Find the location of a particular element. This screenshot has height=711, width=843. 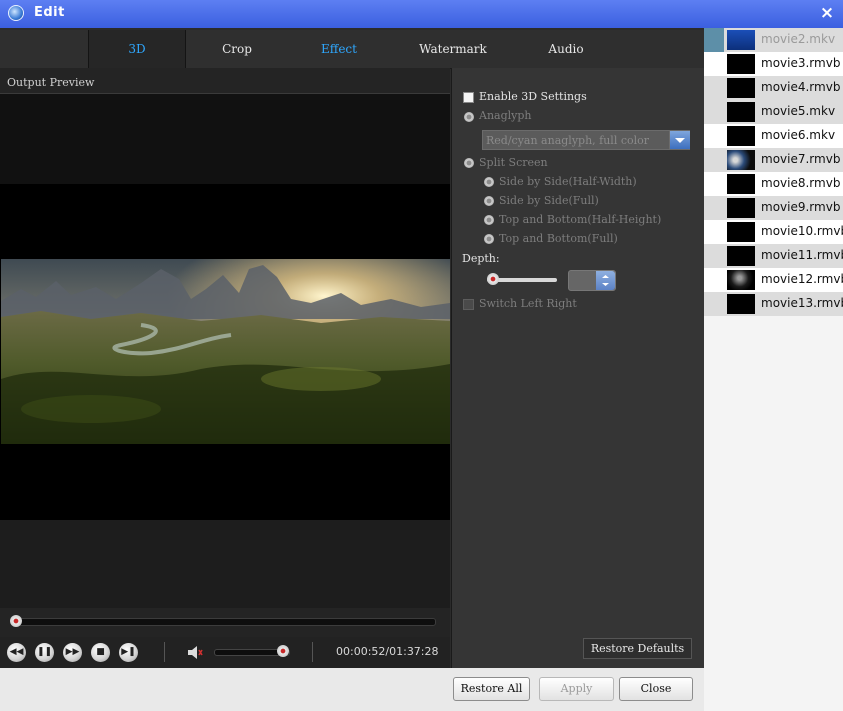

split-option-label: Side by Side(Half-Width) is located at coordinates (568, 181).